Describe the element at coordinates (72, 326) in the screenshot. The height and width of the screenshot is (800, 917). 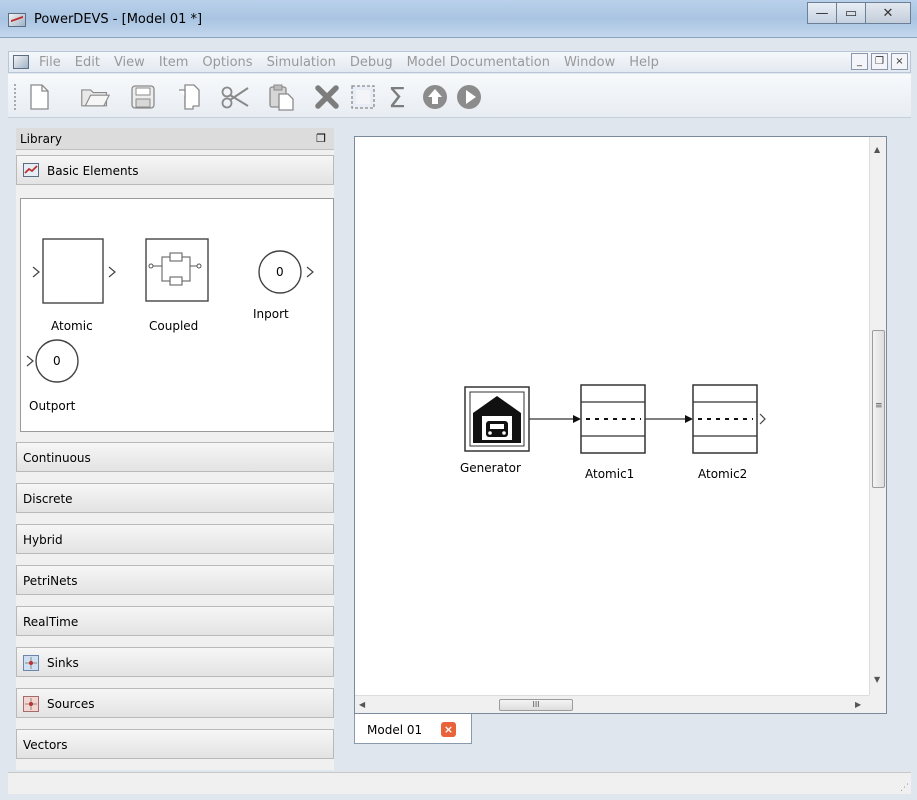
I see `atomic-label: Atomic` at that location.